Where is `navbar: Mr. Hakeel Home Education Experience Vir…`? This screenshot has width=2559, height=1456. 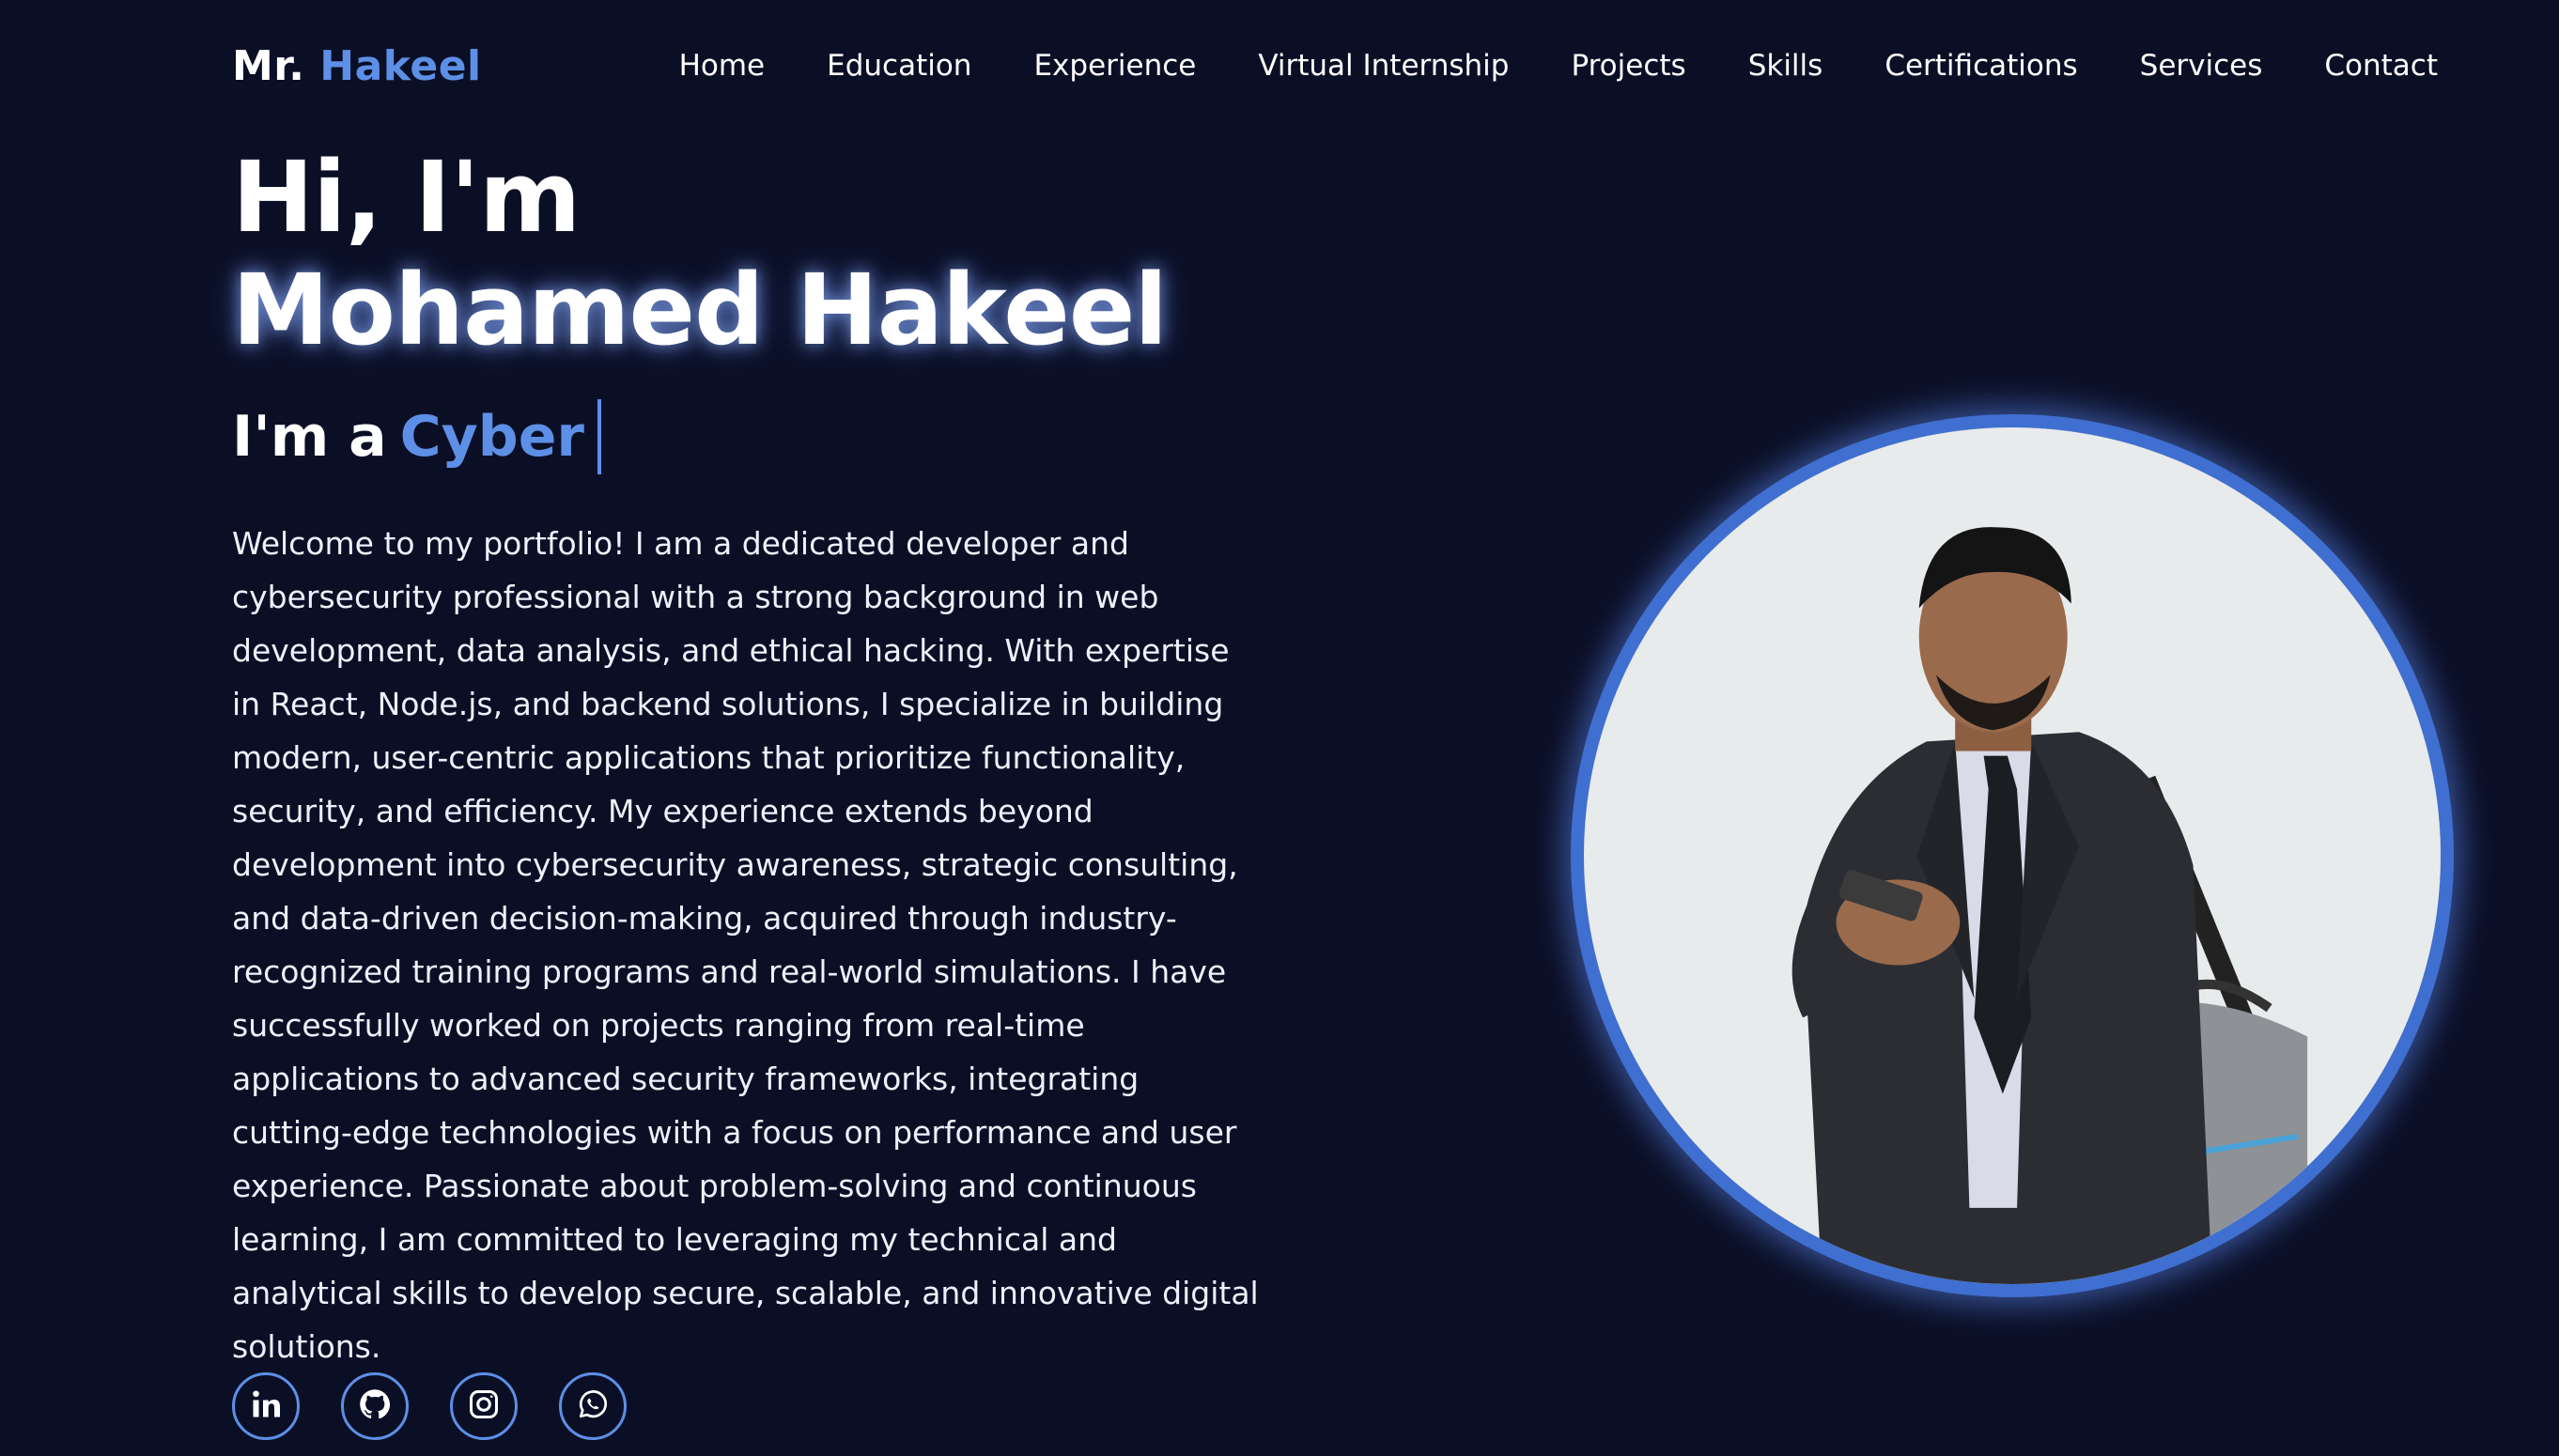
navbar: Mr. Hakeel Home Education Experience Vir… is located at coordinates (1335, 66).